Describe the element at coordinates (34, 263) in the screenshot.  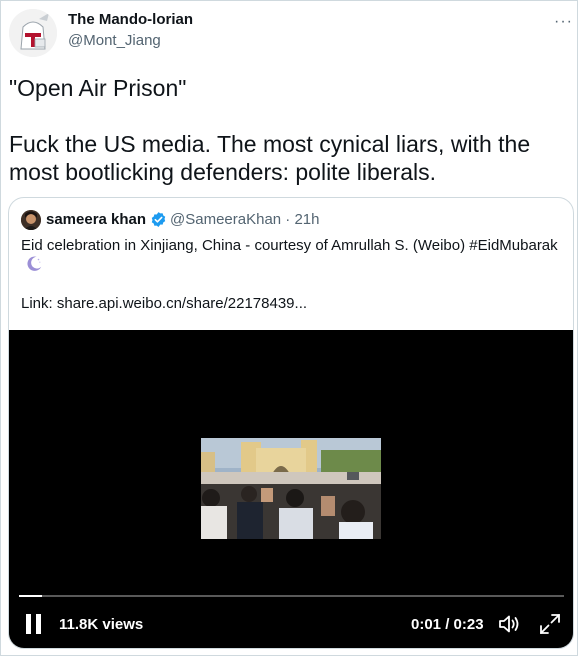
I see `crescent-moon-icon` at that location.